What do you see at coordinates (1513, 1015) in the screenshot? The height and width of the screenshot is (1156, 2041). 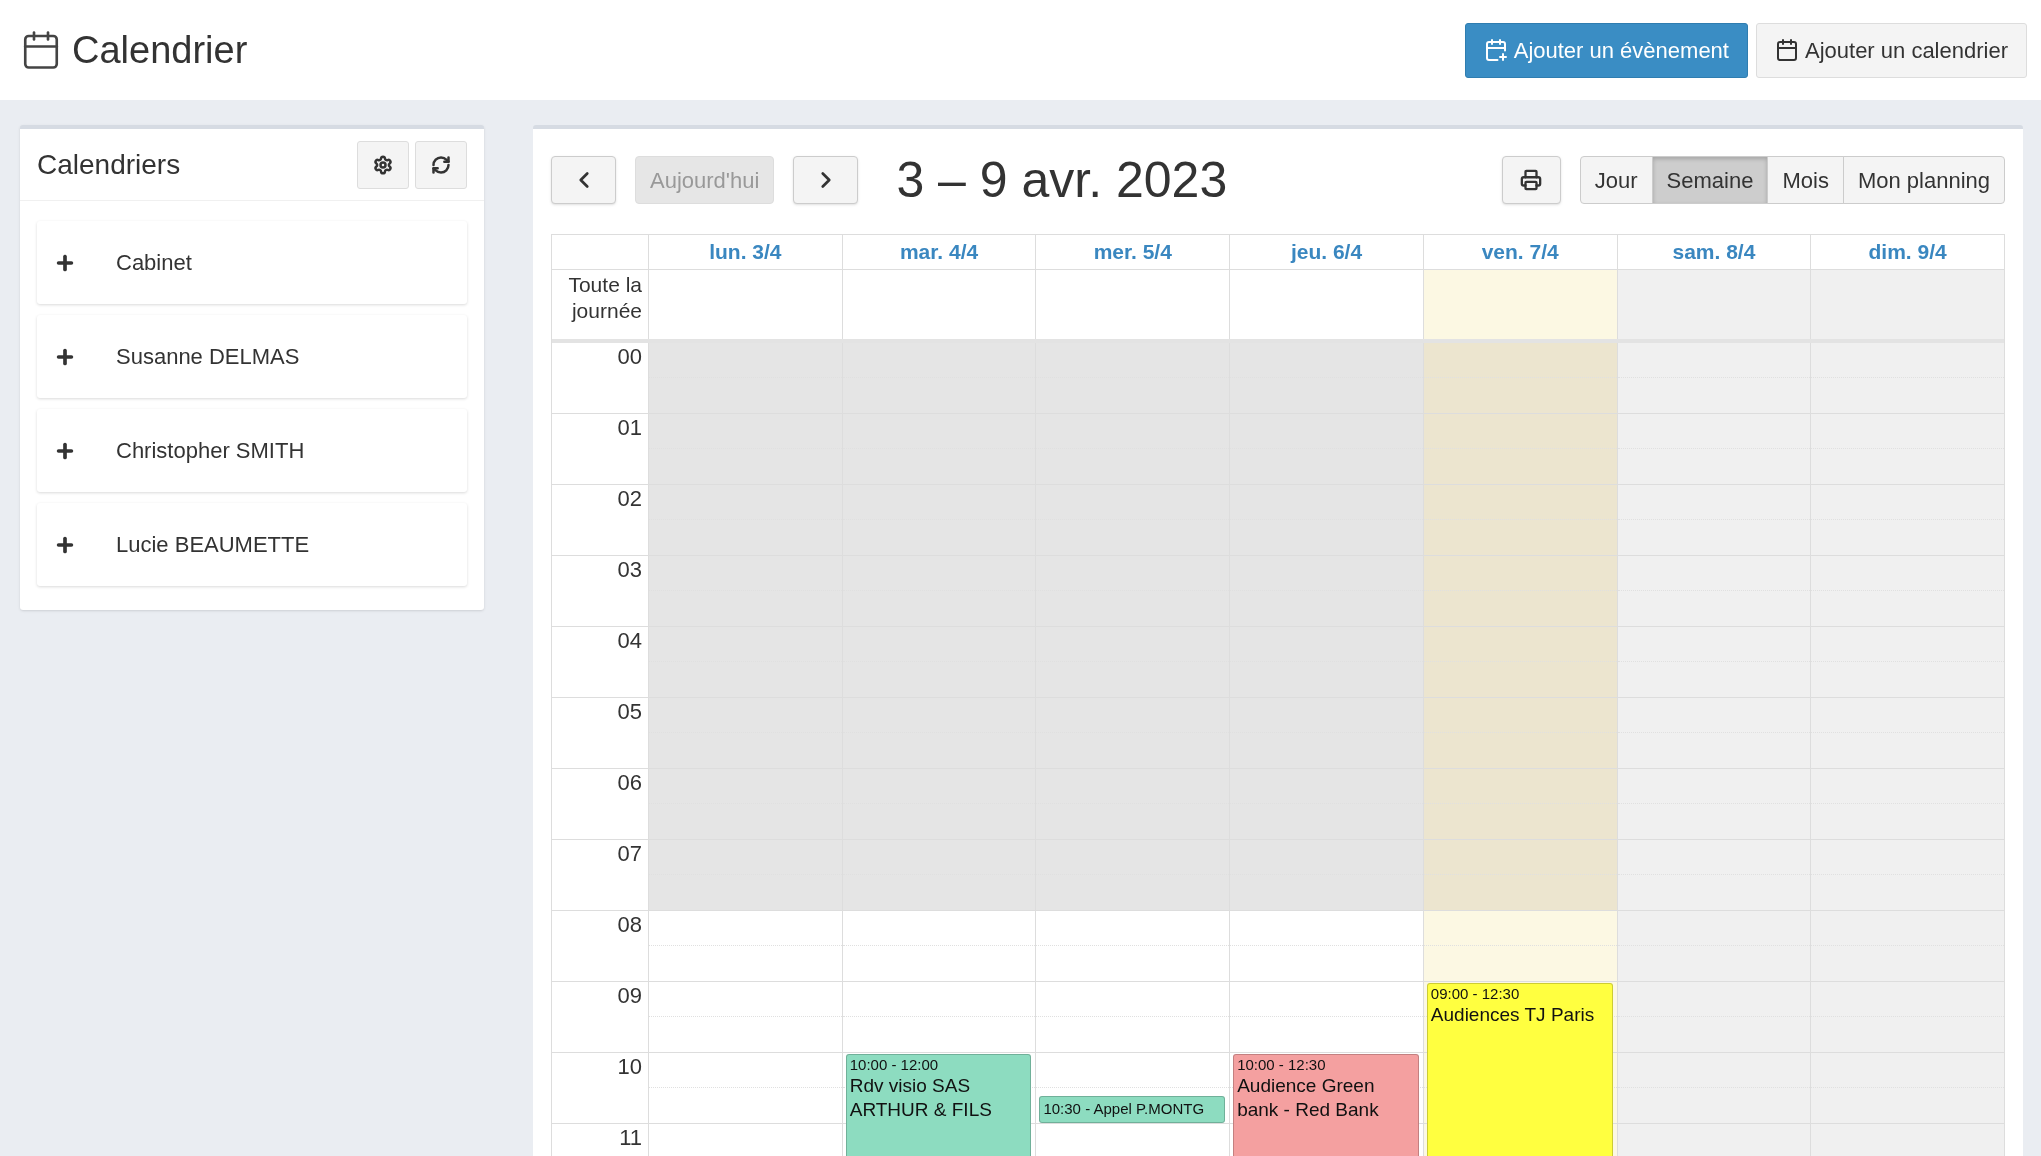 I see `event-title: Audiences TJ Paris` at bounding box center [1513, 1015].